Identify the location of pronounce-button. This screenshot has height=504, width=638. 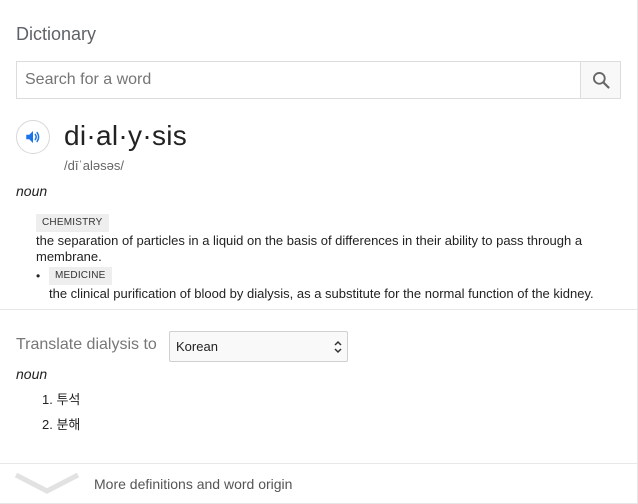
(33, 137).